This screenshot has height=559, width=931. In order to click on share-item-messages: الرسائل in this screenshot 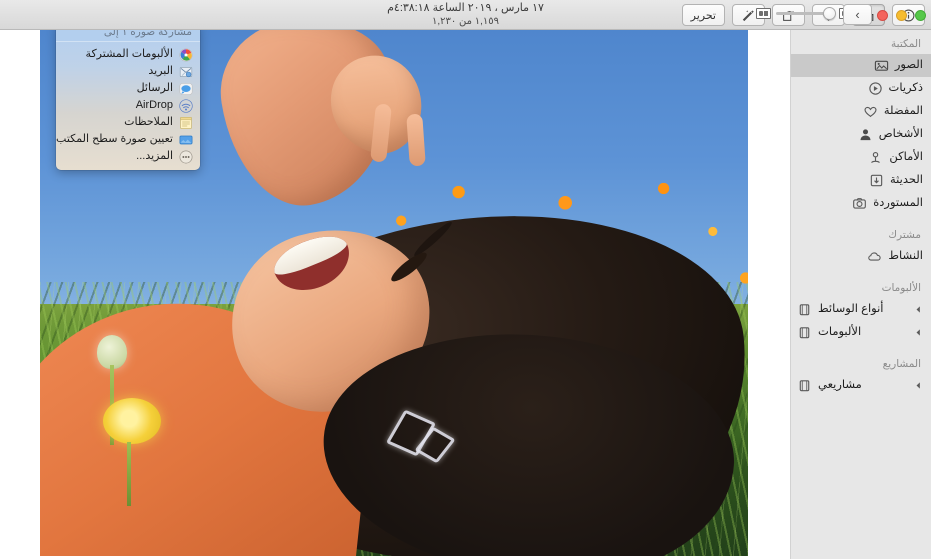, I will do `click(128, 88)`.